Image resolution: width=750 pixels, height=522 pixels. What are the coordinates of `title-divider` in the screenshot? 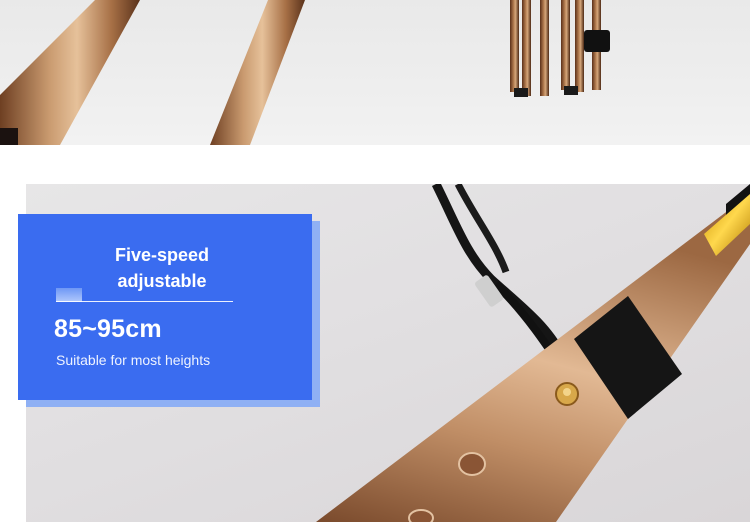 It's located at (144, 301).